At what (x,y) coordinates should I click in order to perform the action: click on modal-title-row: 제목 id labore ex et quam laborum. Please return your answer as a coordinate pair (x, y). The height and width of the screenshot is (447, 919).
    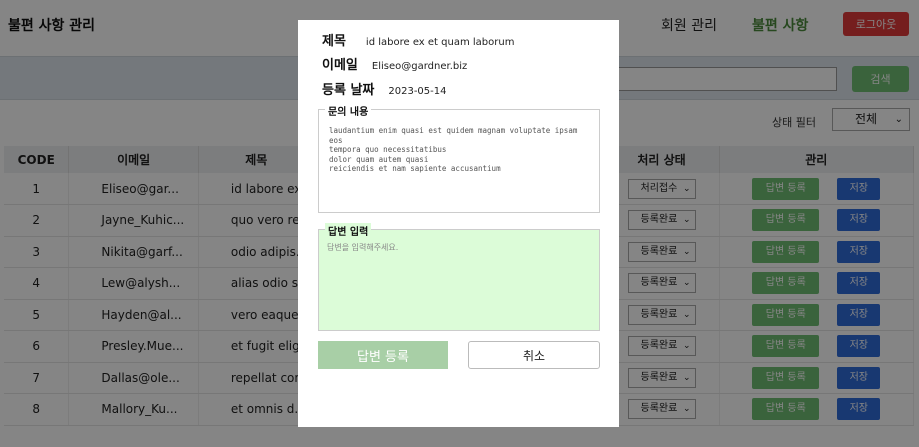
    Looking at the image, I should click on (418, 39).